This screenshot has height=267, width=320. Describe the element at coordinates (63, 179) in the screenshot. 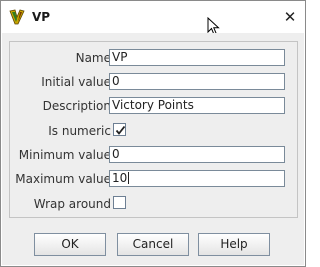

I see `maximum-value-label: Maximum value` at that location.